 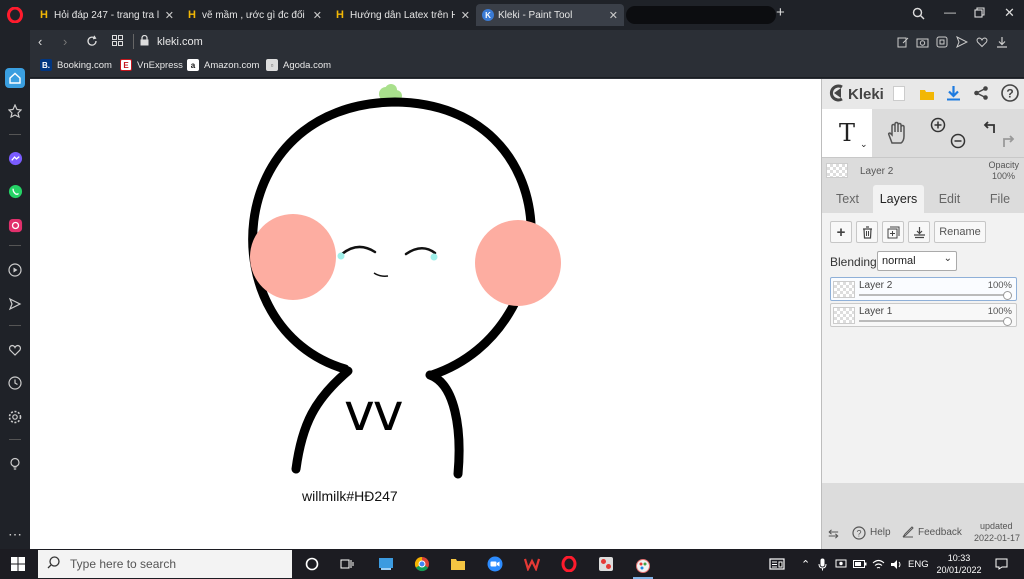 I want to click on tool-options-chevron-icon: ⌄, so click(x=864, y=144).